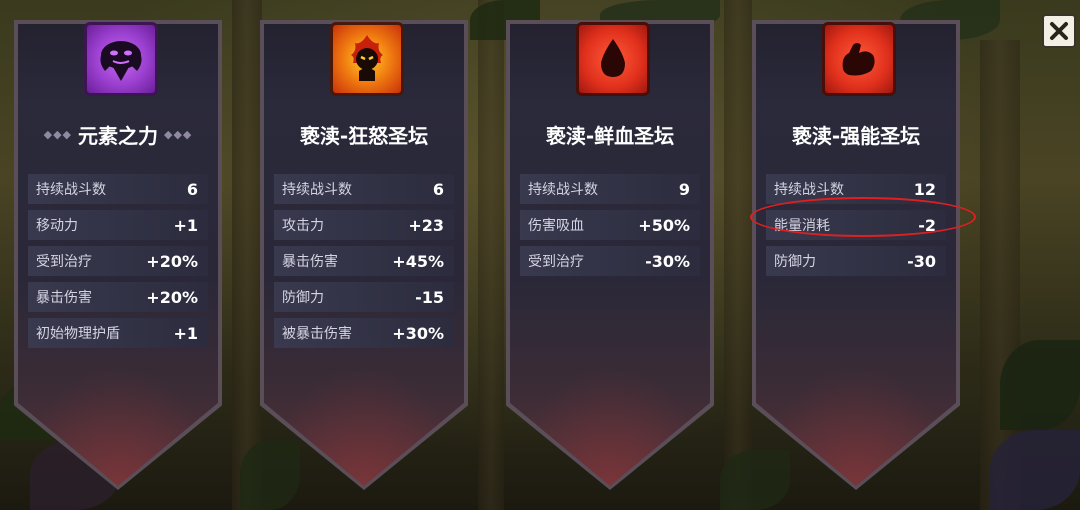  I want to click on close-button, so click(1059, 31).